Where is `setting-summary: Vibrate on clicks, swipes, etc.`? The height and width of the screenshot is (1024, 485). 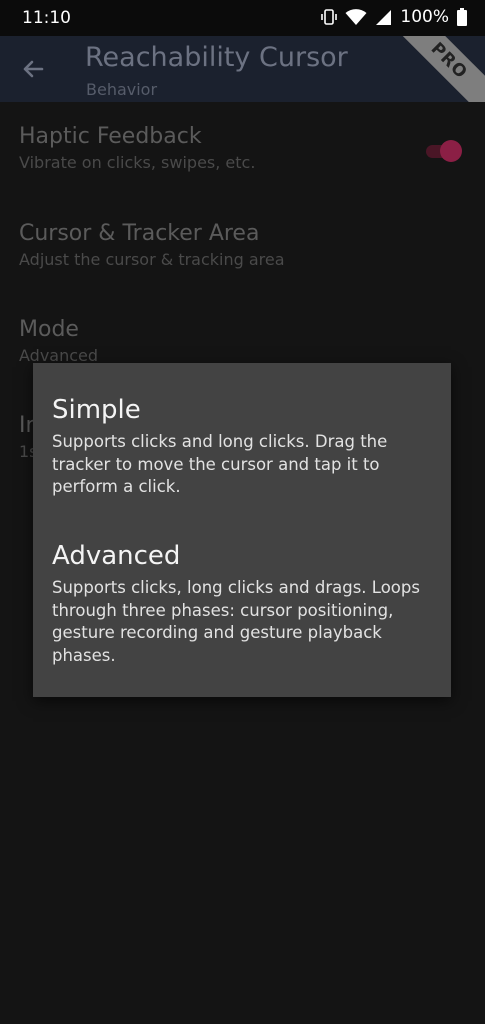
setting-summary: Vibrate on clicks, swipes, etc. is located at coordinates (137, 162).